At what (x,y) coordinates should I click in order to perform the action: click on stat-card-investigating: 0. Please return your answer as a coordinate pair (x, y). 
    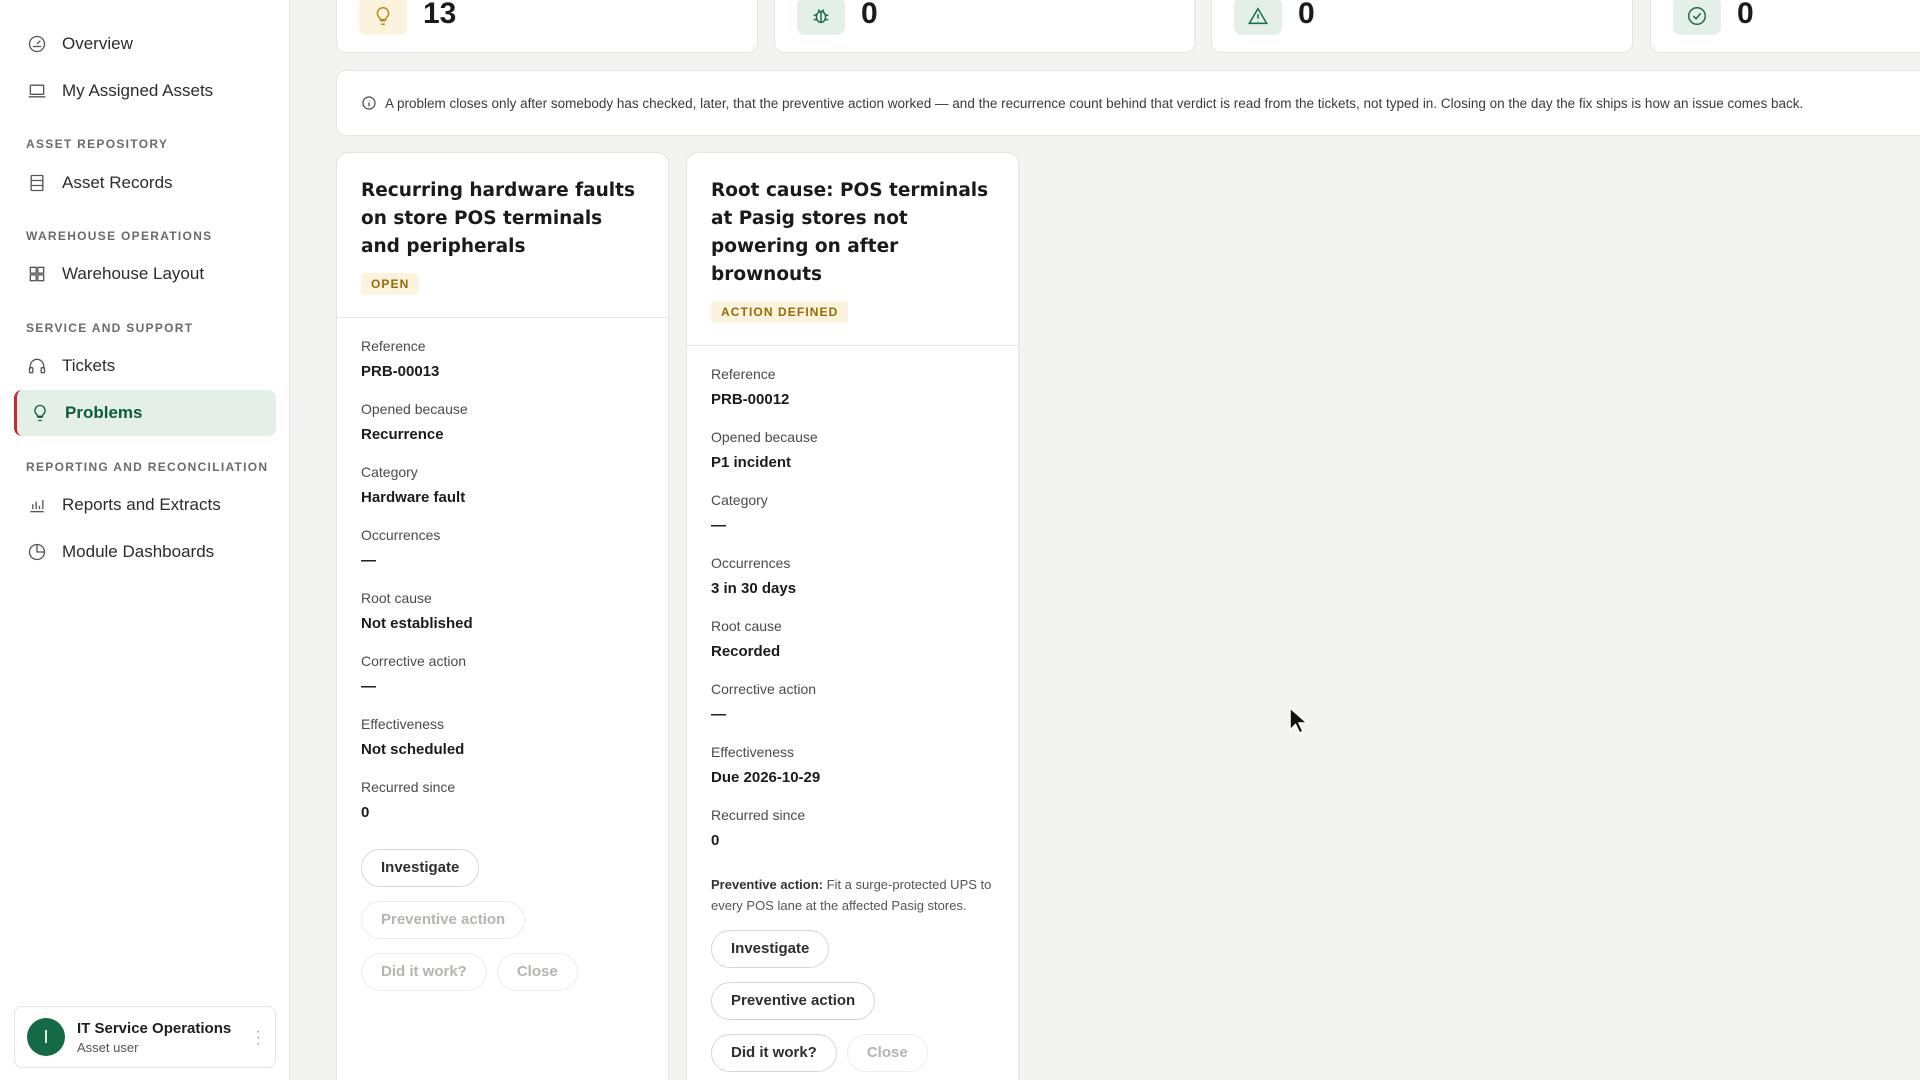
    Looking at the image, I should click on (984, 26).